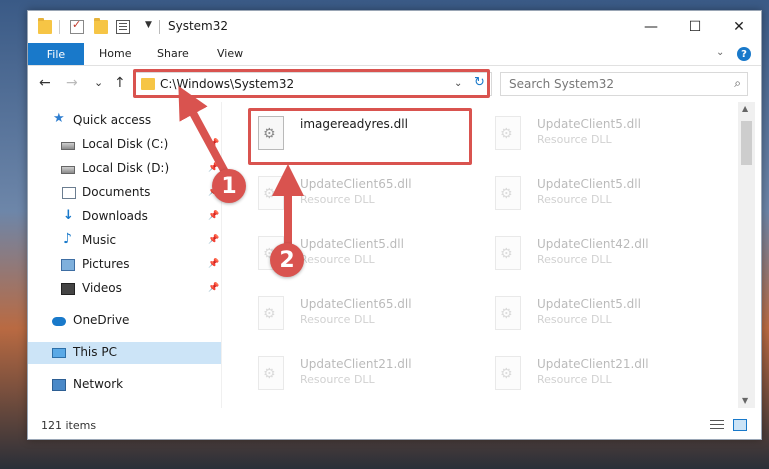 This screenshot has width=769, height=469. I want to click on arrow-to-address-bar, so click(203, 129).